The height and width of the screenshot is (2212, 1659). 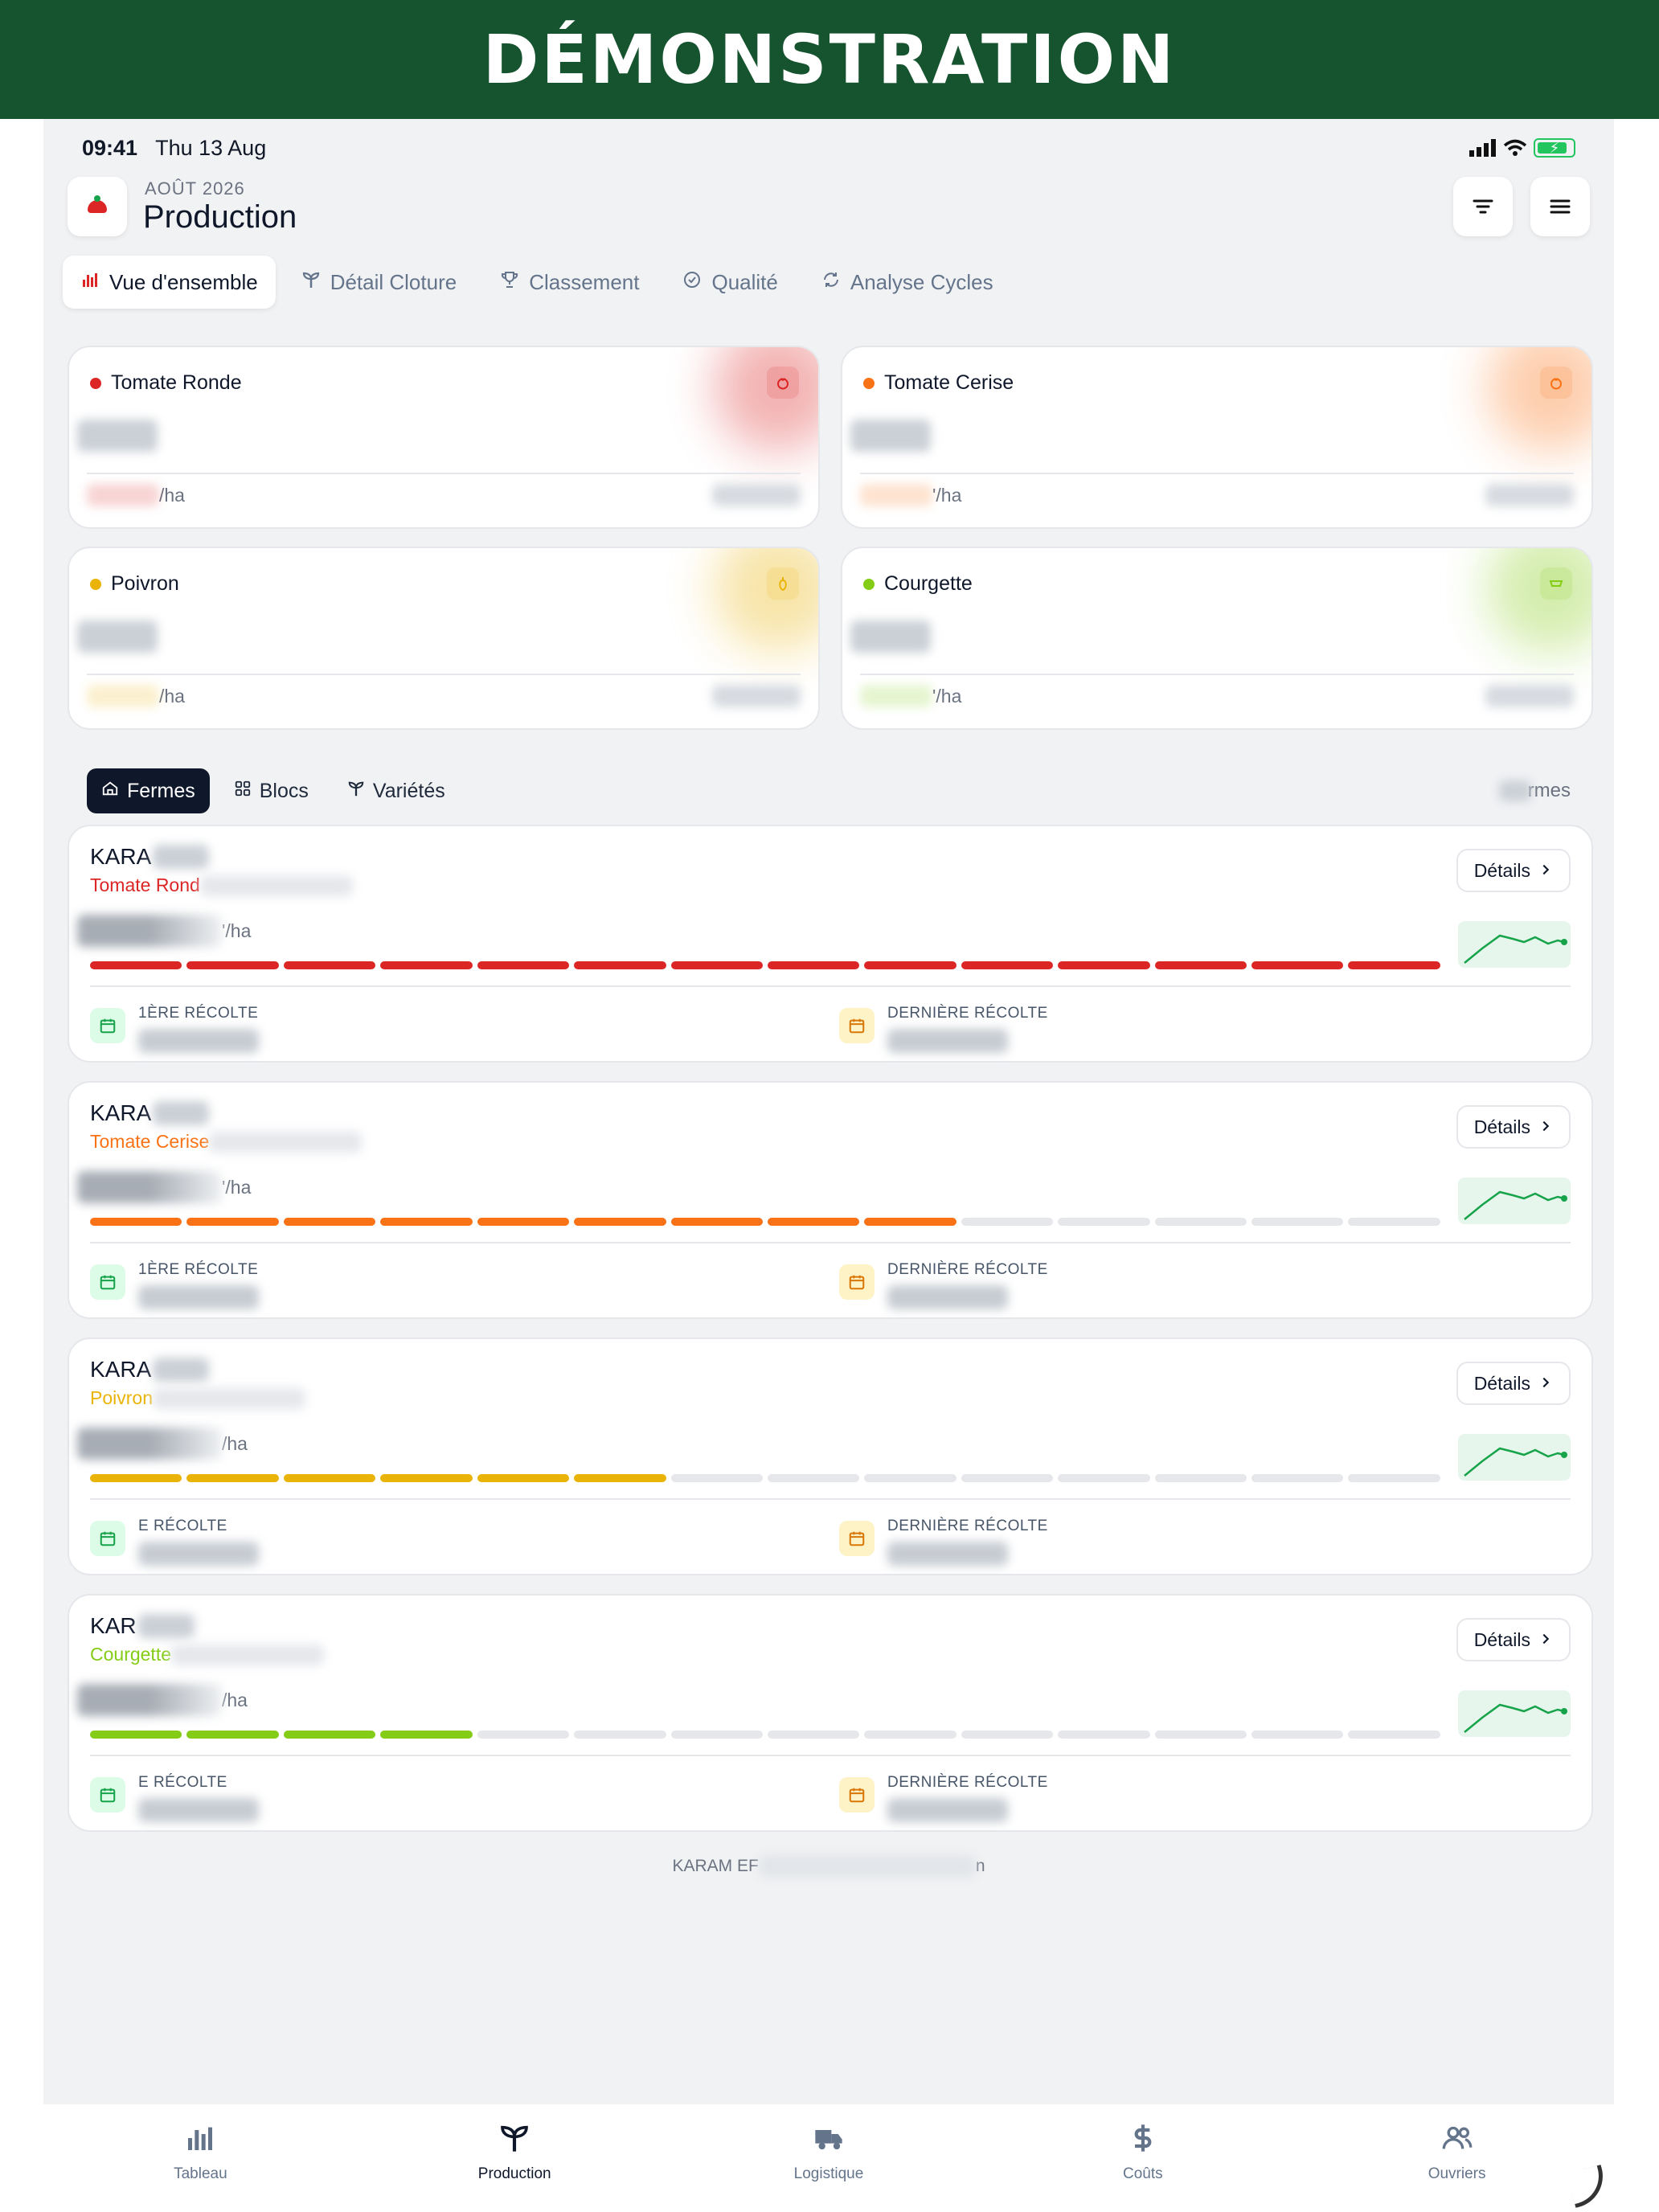 What do you see at coordinates (730, 282) in the screenshot?
I see `tab-3: Qualité` at bounding box center [730, 282].